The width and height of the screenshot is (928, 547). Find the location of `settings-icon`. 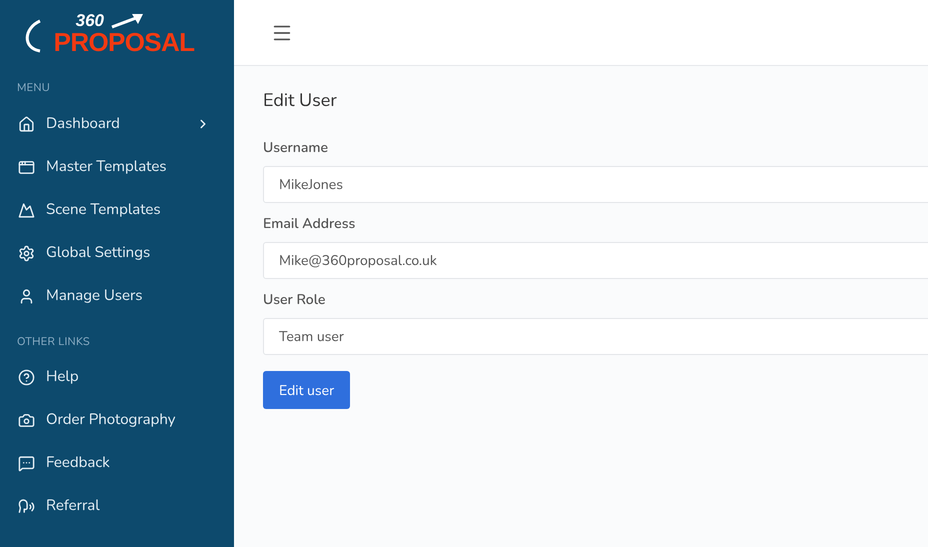

settings-icon is located at coordinates (26, 253).